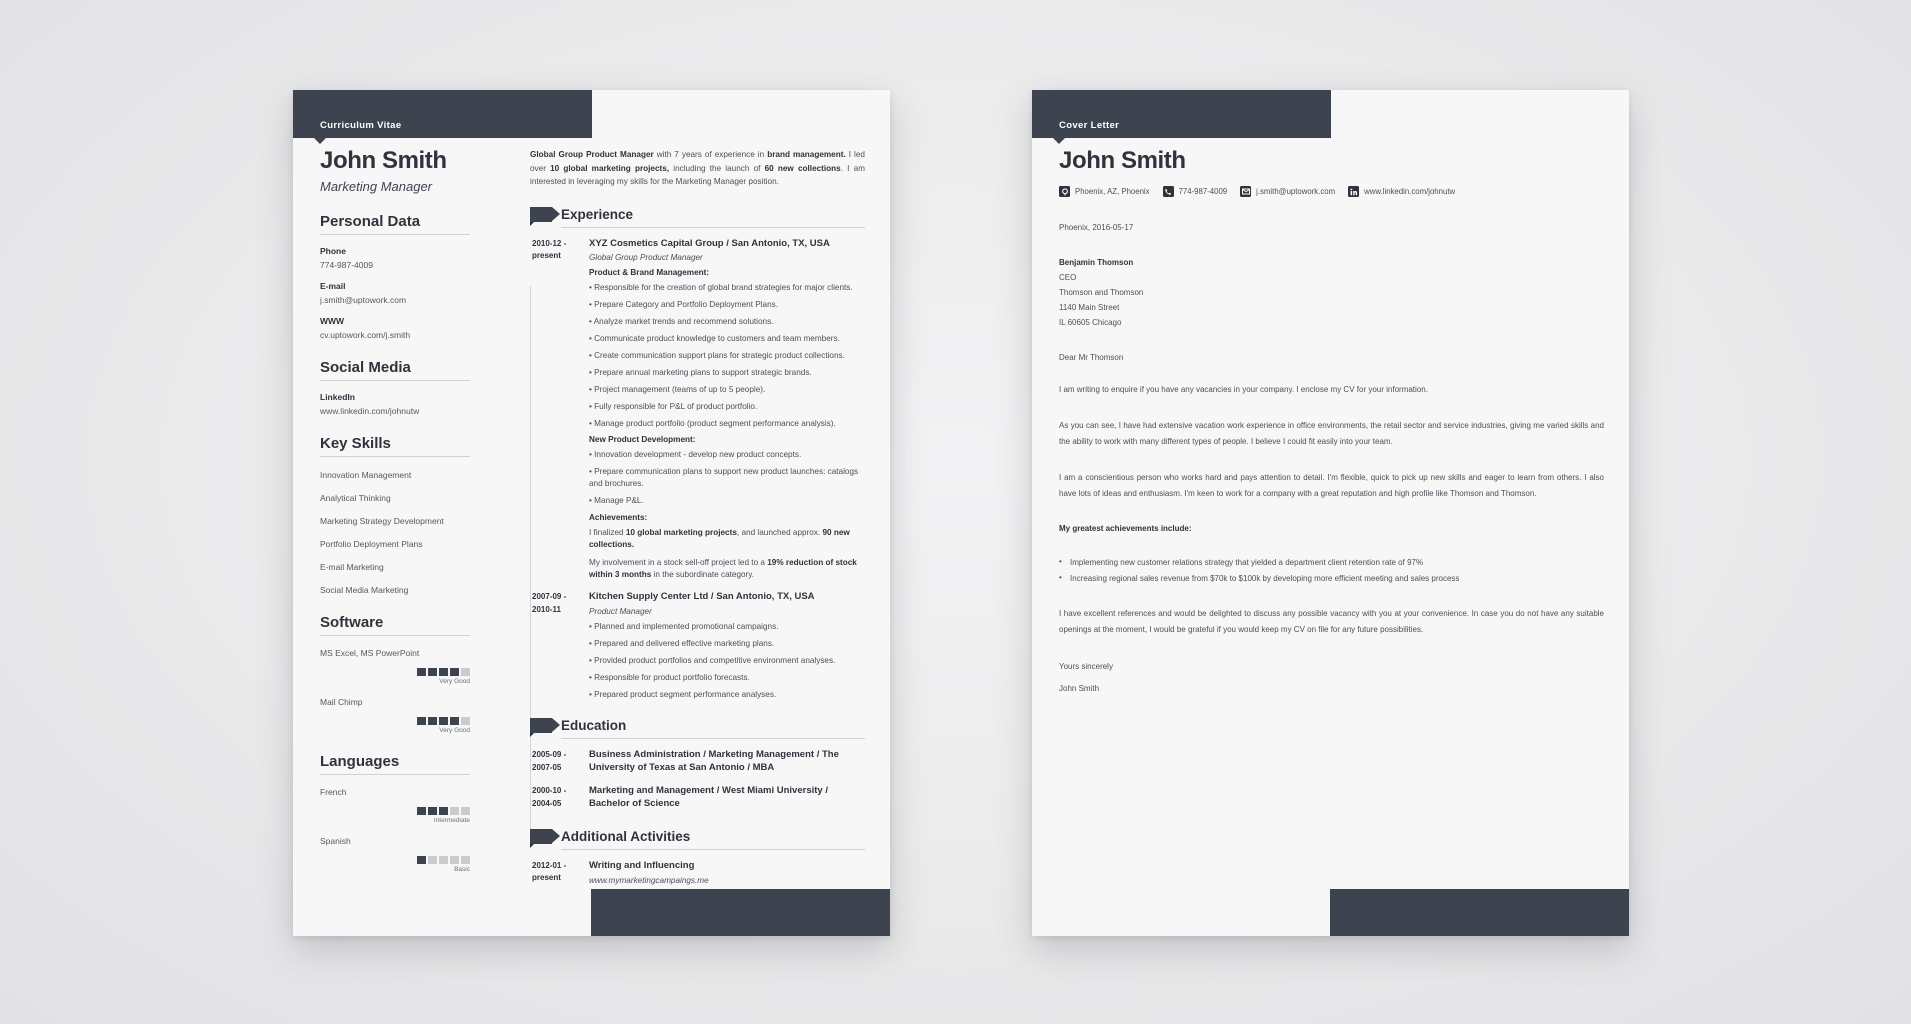 The height and width of the screenshot is (1024, 1911). What do you see at coordinates (341, 702) in the screenshot?
I see `software-item-name: Mail Chimp` at bounding box center [341, 702].